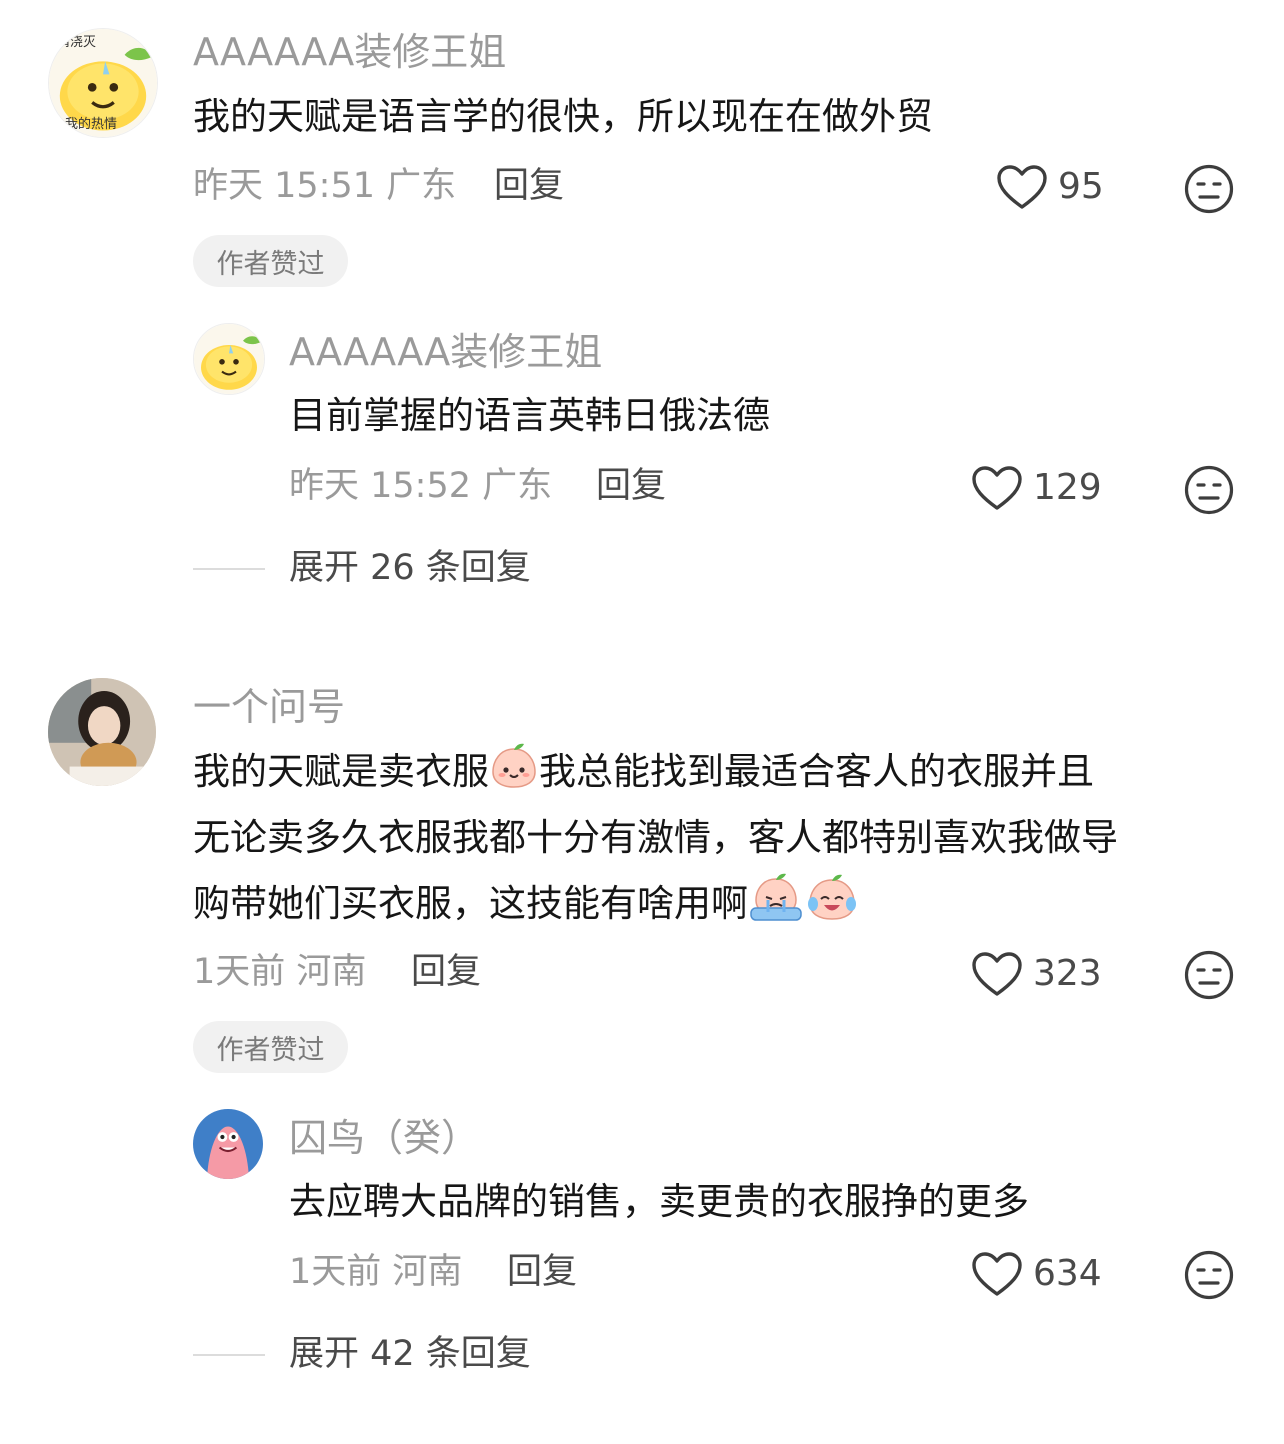 The image size is (1284, 1444). What do you see at coordinates (421, 486) in the screenshot?
I see `reply-meta: 昨天 15:52 广东` at bounding box center [421, 486].